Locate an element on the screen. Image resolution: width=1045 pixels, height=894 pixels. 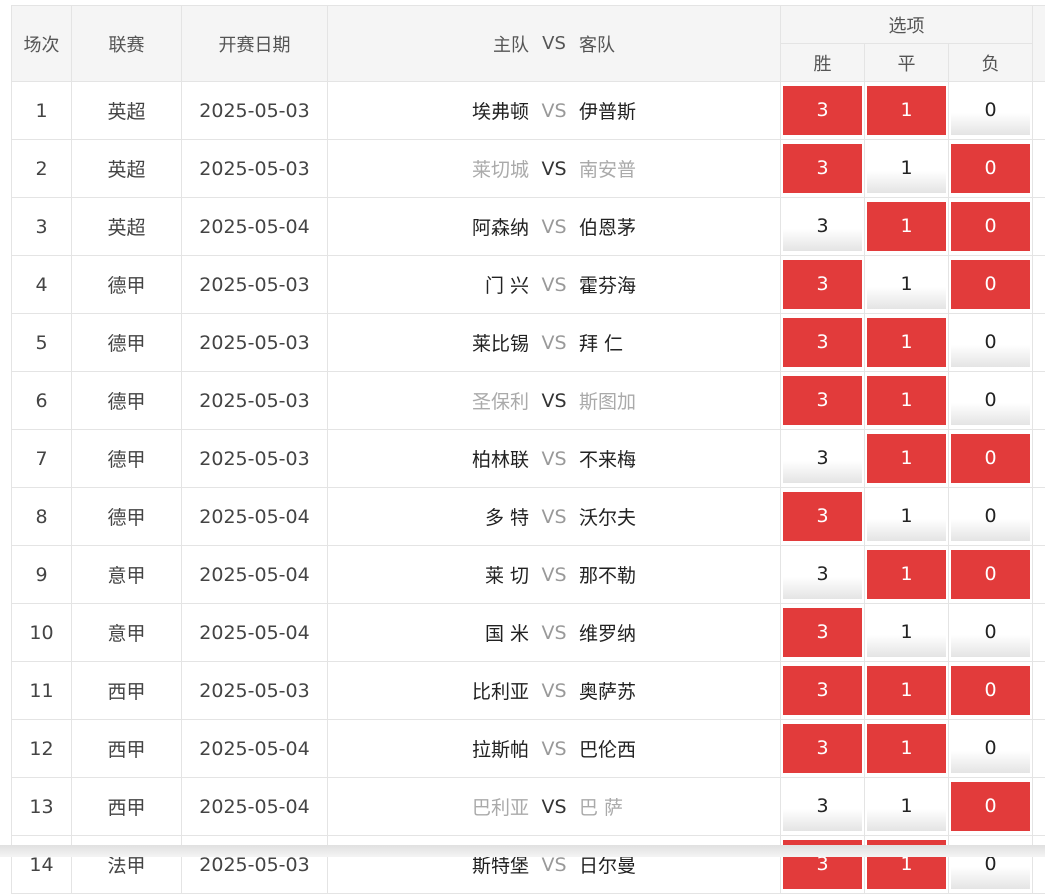
home-team: 多 特 is located at coordinates (434, 516).